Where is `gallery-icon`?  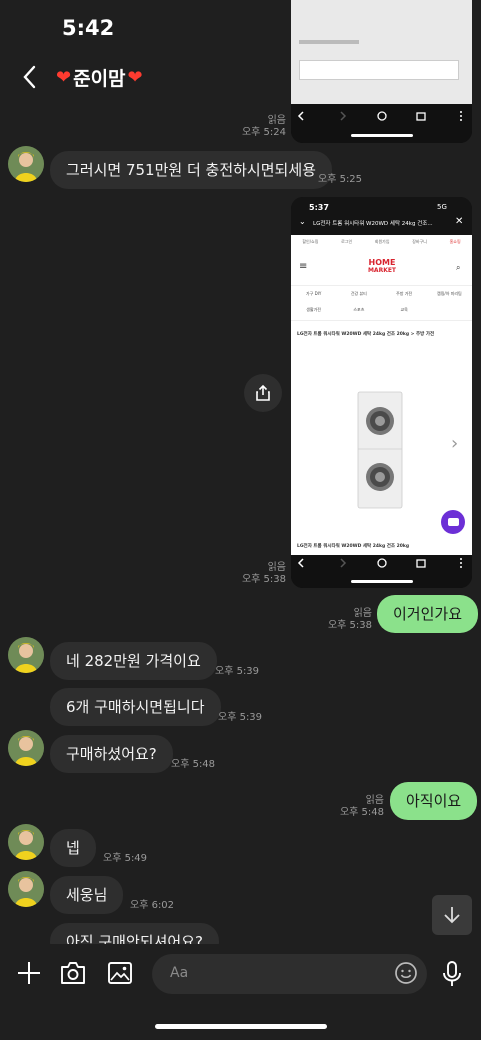
gallery-icon is located at coordinates (120, 973).